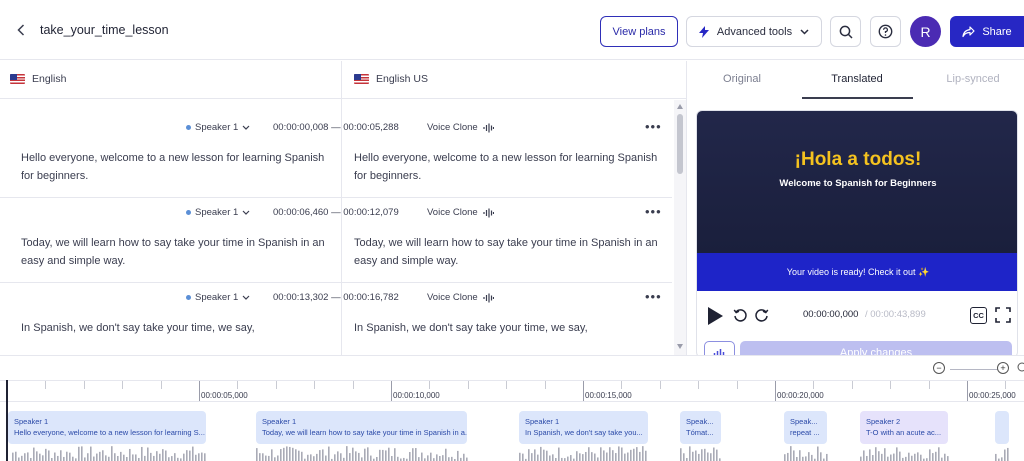  What do you see at coordinates (939, 368) in the screenshot?
I see `zoom-out-icon: −` at bounding box center [939, 368].